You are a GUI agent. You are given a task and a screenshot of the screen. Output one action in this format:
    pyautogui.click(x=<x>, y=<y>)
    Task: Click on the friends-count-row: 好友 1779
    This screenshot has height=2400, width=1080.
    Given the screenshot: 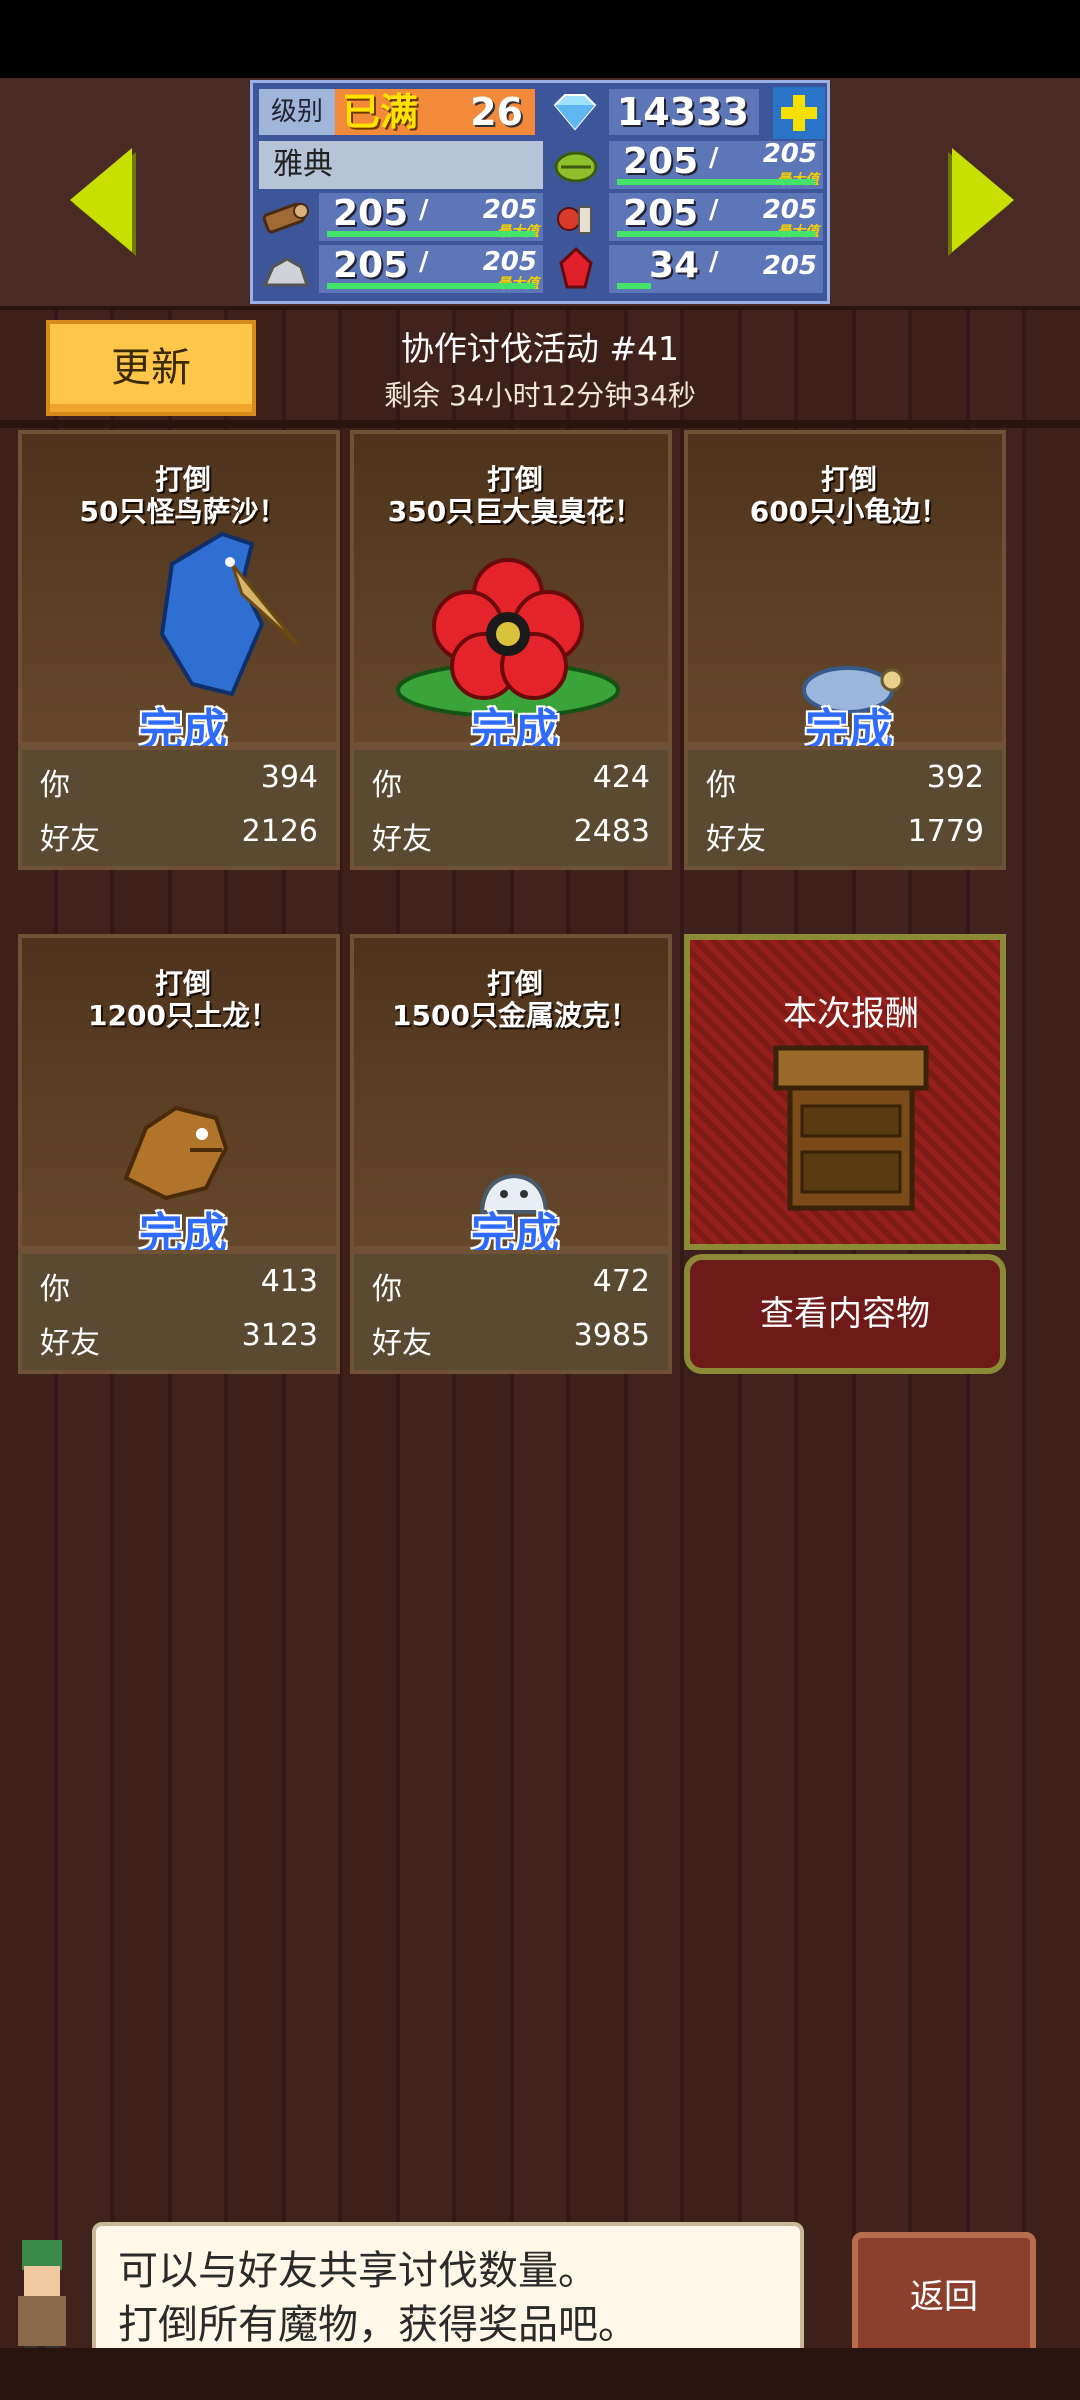 What is the action you would take?
    pyautogui.click(x=845, y=835)
    